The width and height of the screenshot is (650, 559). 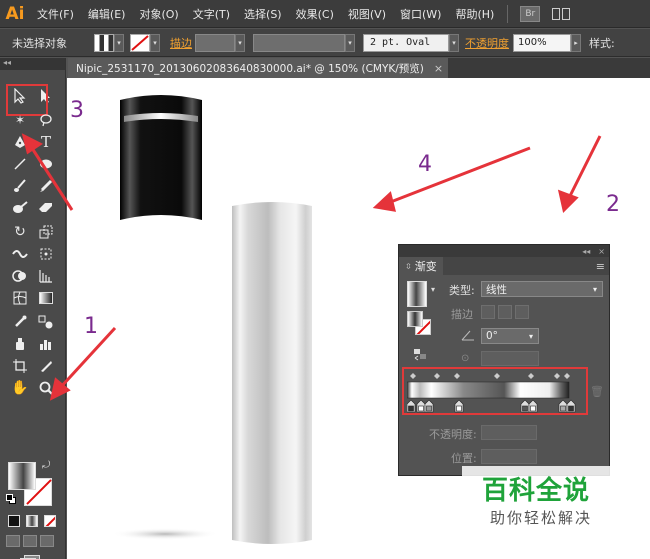 What do you see at coordinates (420, 355) in the screenshot?
I see `reverse-gradient-icon` at bounding box center [420, 355].